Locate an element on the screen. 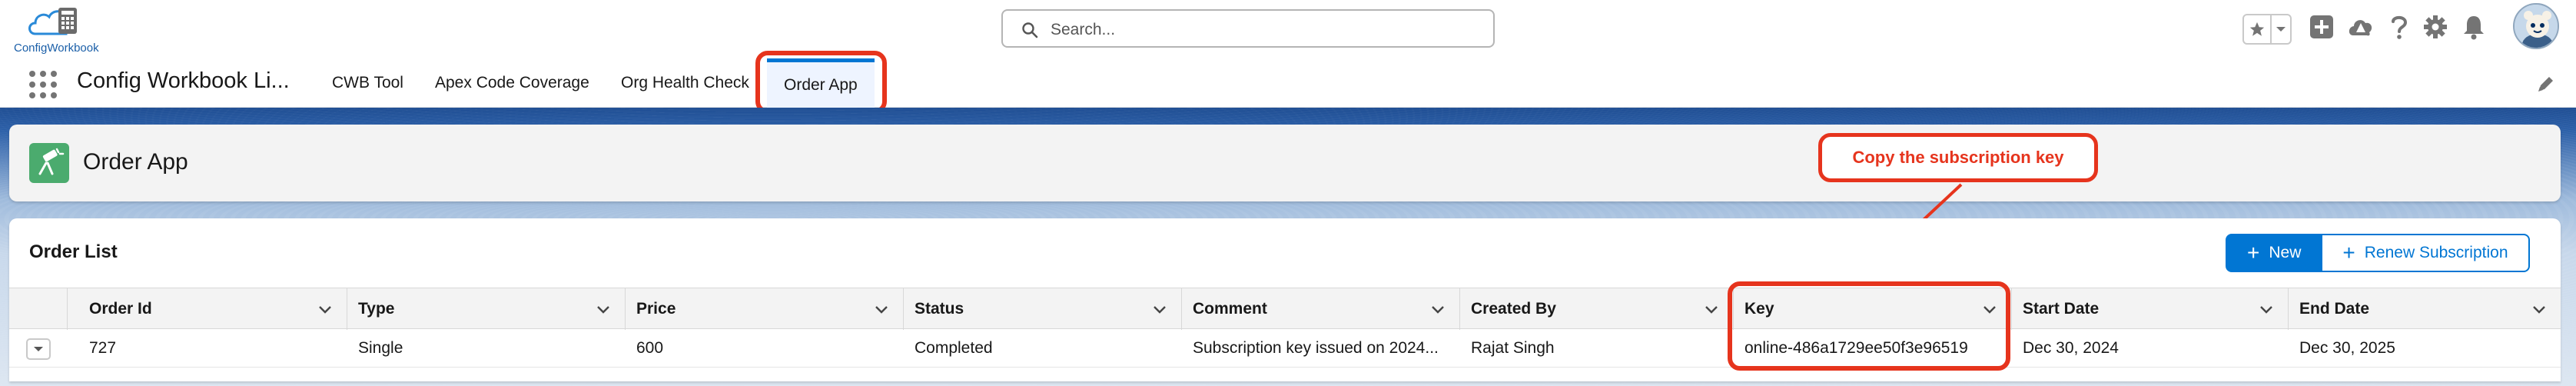 Image resolution: width=2576 pixels, height=386 pixels. new-button: + New is located at coordinates (2274, 253).